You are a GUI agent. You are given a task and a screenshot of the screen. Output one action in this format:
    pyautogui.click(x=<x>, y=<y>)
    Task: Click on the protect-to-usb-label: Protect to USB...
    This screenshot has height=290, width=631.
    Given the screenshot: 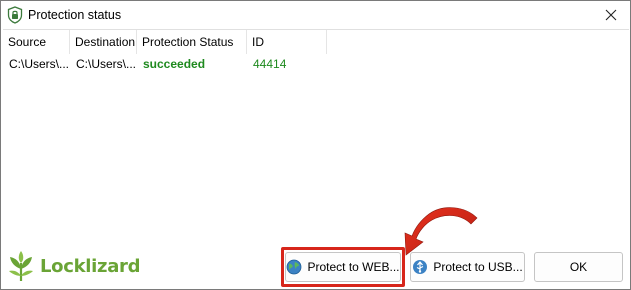 What is the action you would take?
    pyautogui.click(x=478, y=267)
    